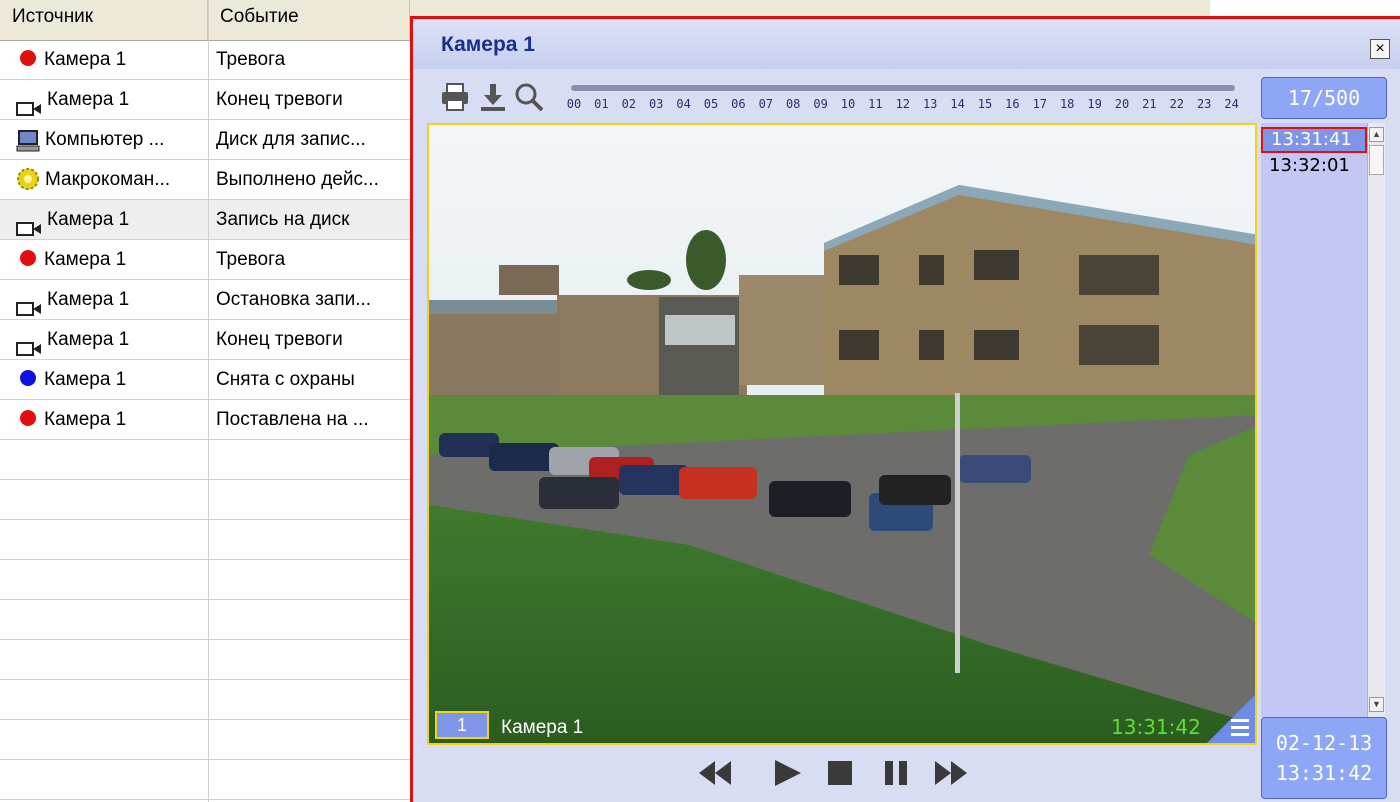  I want to click on time-list-item: 13:31:41, so click(1314, 140).